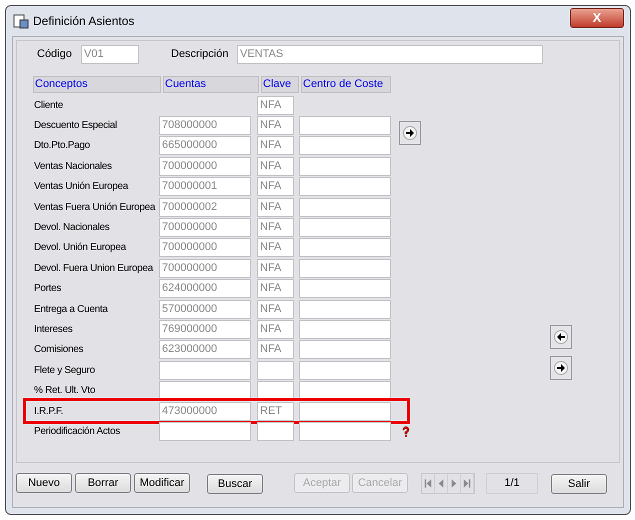 The image size is (635, 520). Describe the element at coordinates (55, 54) in the screenshot. I see `codigo-label: Código` at that location.